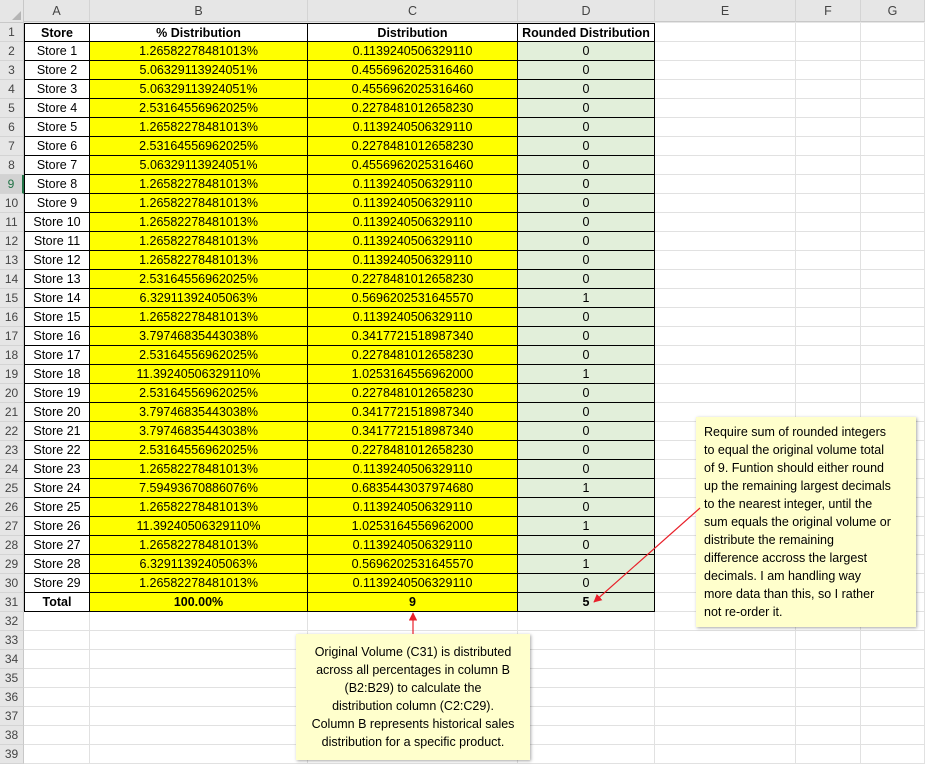  Describe the element at coordinates (57, 317) in the screenshot. I see `store-cell: Store 15` at that location.